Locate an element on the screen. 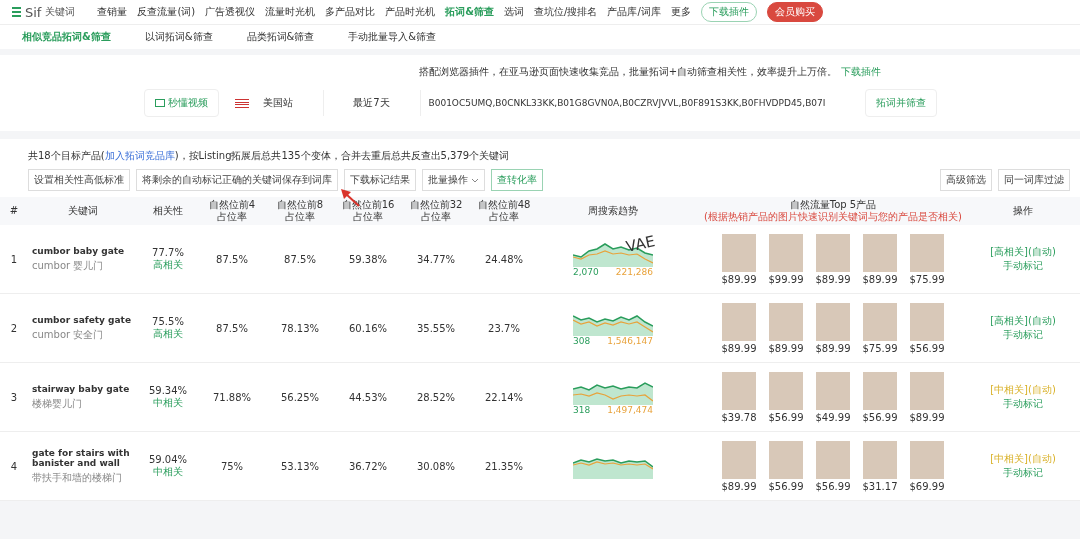 The height and width of the screenshot is (539, 1080). nav-item: 反查流量(词) is located at coordinates (166, 12).